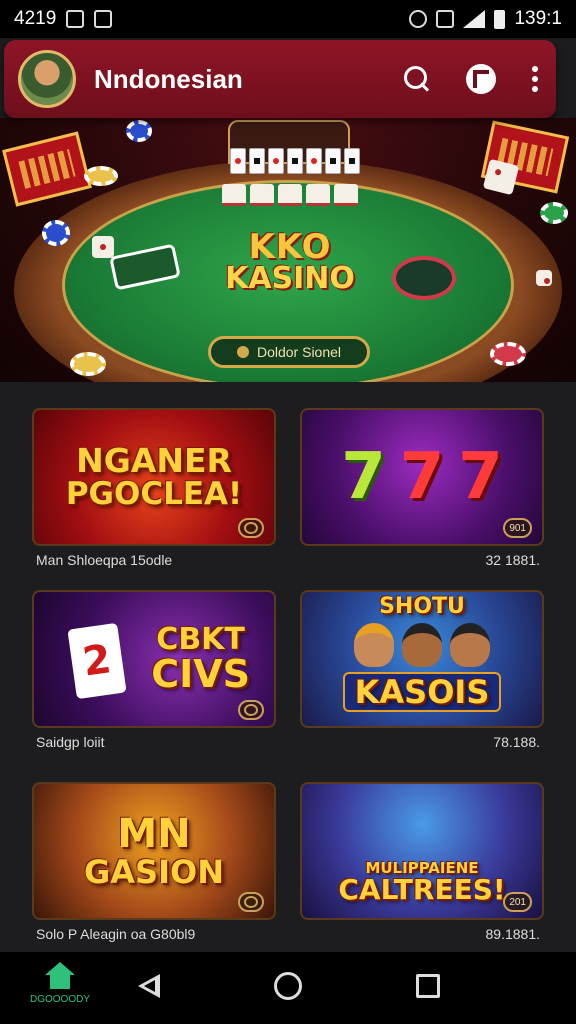  I want to click on game-value: 32 1881., so click(513, 560).